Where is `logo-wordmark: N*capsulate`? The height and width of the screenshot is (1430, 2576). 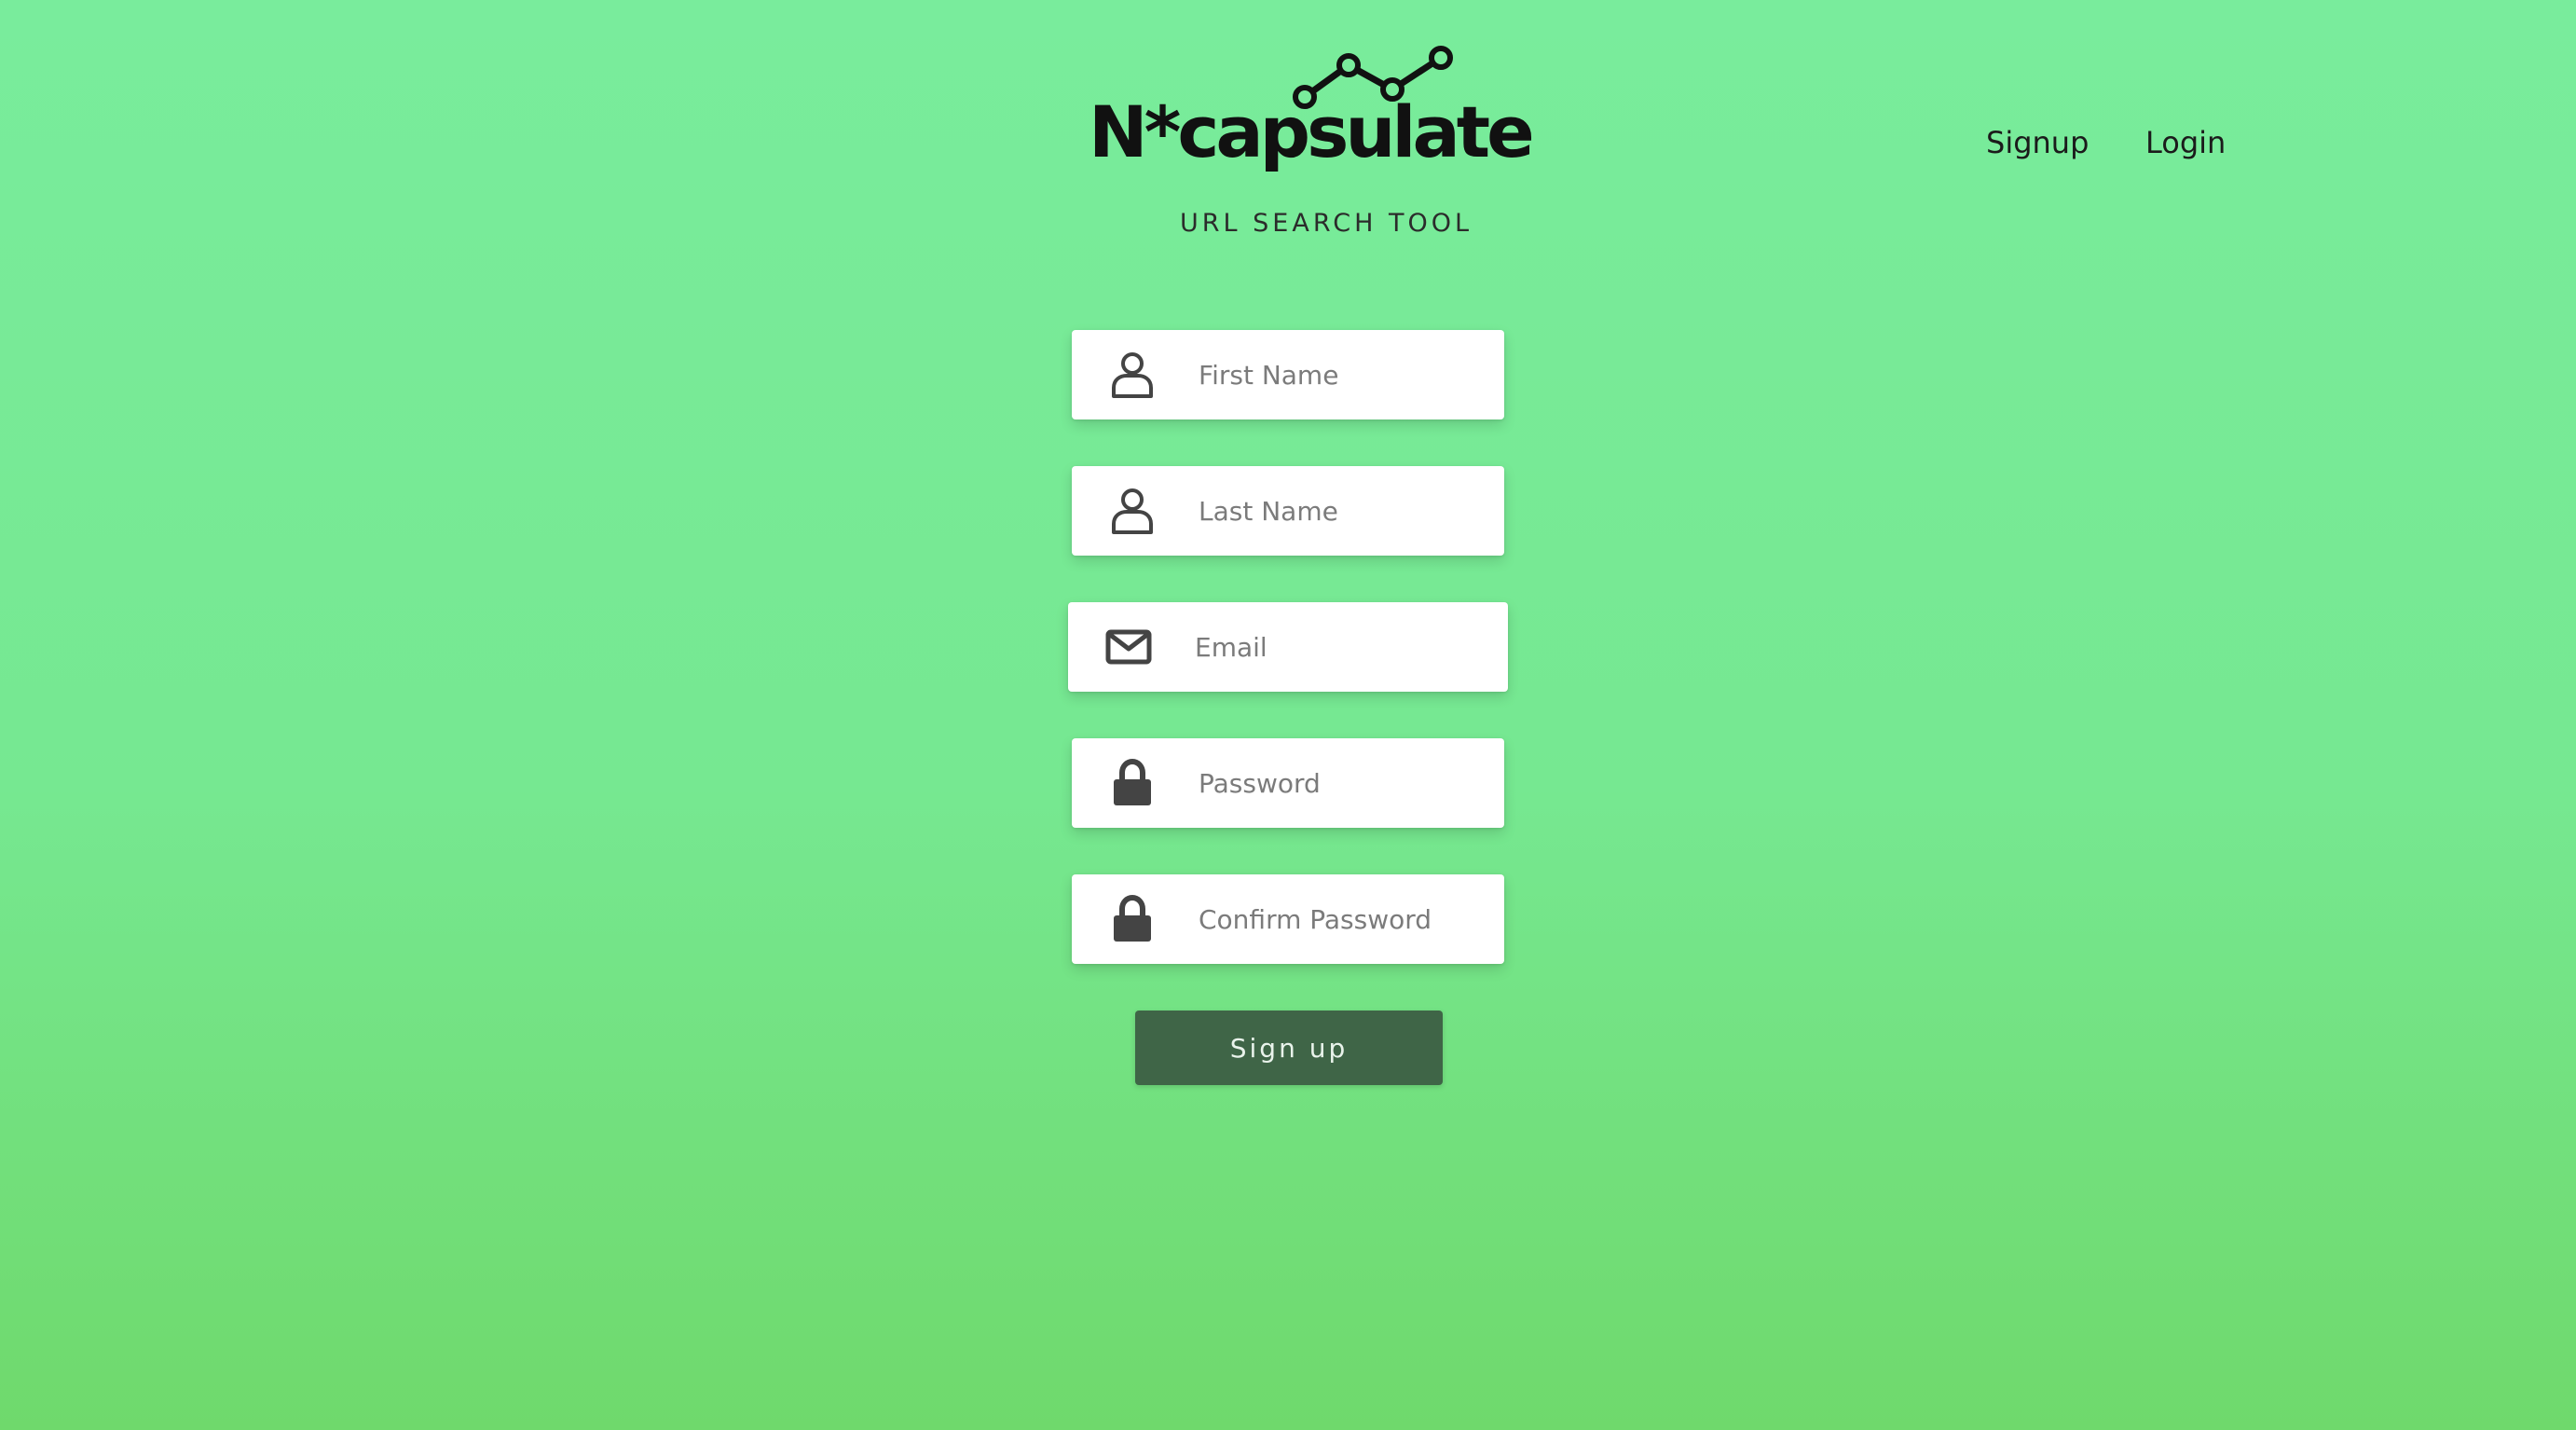 logo-wordmark: N*capsulate is located at coordinates (1312, 131).